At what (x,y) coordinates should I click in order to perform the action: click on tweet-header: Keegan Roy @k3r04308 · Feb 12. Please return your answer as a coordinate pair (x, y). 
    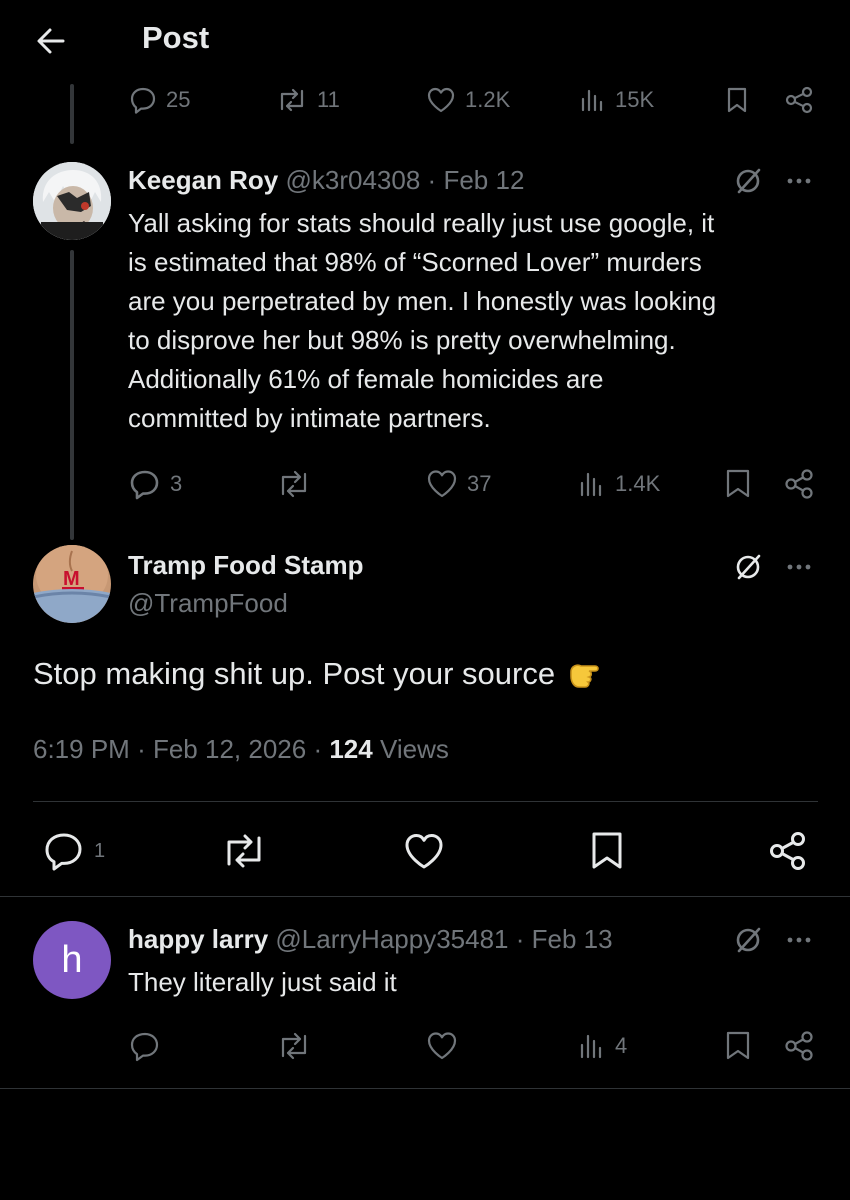
    Looking at the image, I should click on (326, 180).